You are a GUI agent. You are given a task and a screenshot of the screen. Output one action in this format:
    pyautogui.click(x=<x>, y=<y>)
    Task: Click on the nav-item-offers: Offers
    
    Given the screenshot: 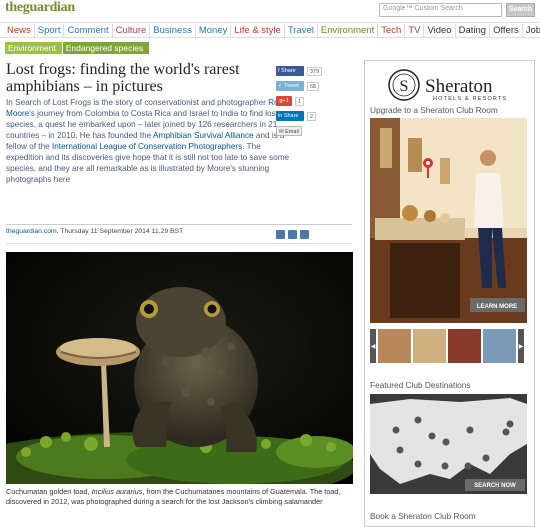 What is the action you would take?
    pyautogui.click(x=506, y=30)
    